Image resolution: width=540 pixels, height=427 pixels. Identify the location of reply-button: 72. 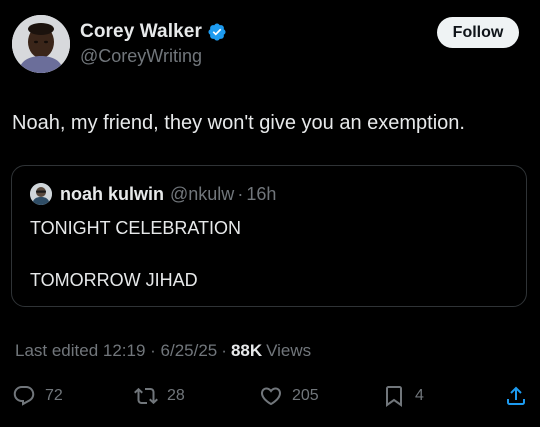
(37, 396).